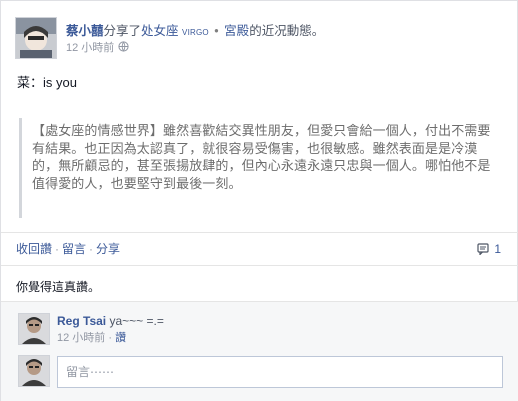 The image size is (518, 401). I want to click on commenter-name-link: Reg Tsai, so click(81, 321).